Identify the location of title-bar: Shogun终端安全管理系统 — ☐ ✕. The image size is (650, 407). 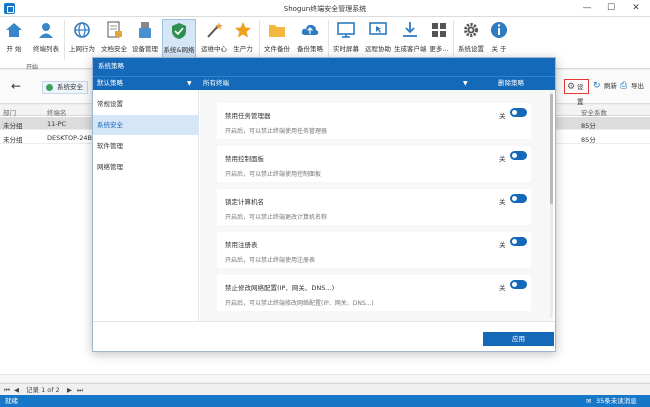
(325, 8).